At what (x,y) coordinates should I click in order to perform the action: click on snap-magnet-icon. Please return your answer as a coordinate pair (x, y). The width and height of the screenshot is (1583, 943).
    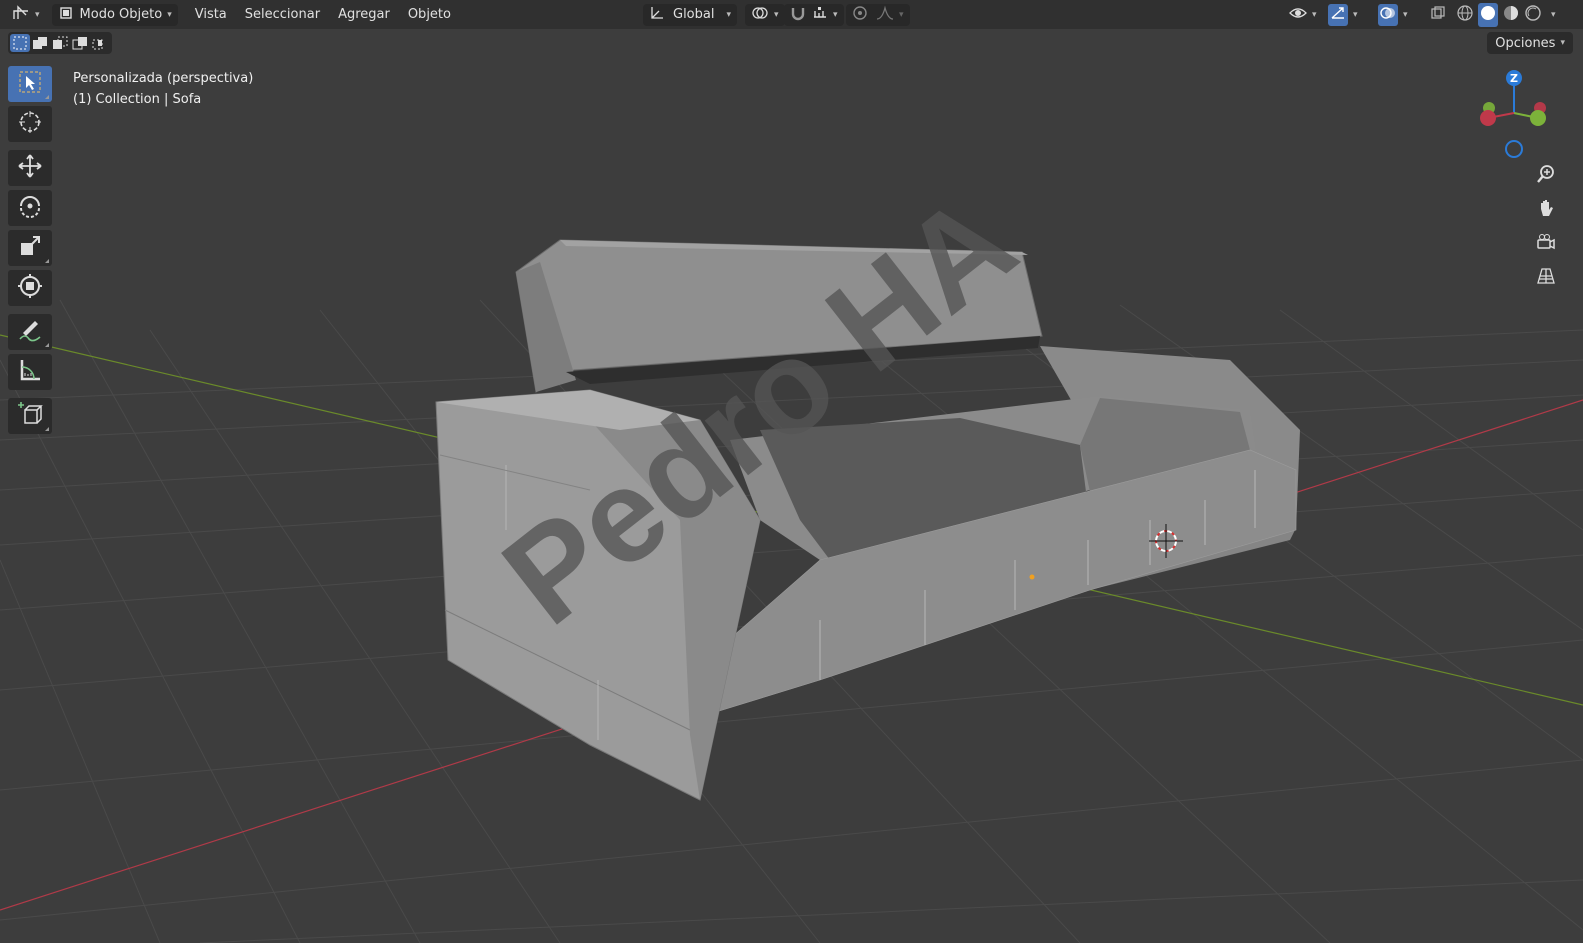
    Looking at the image, I should click on (798, 15).